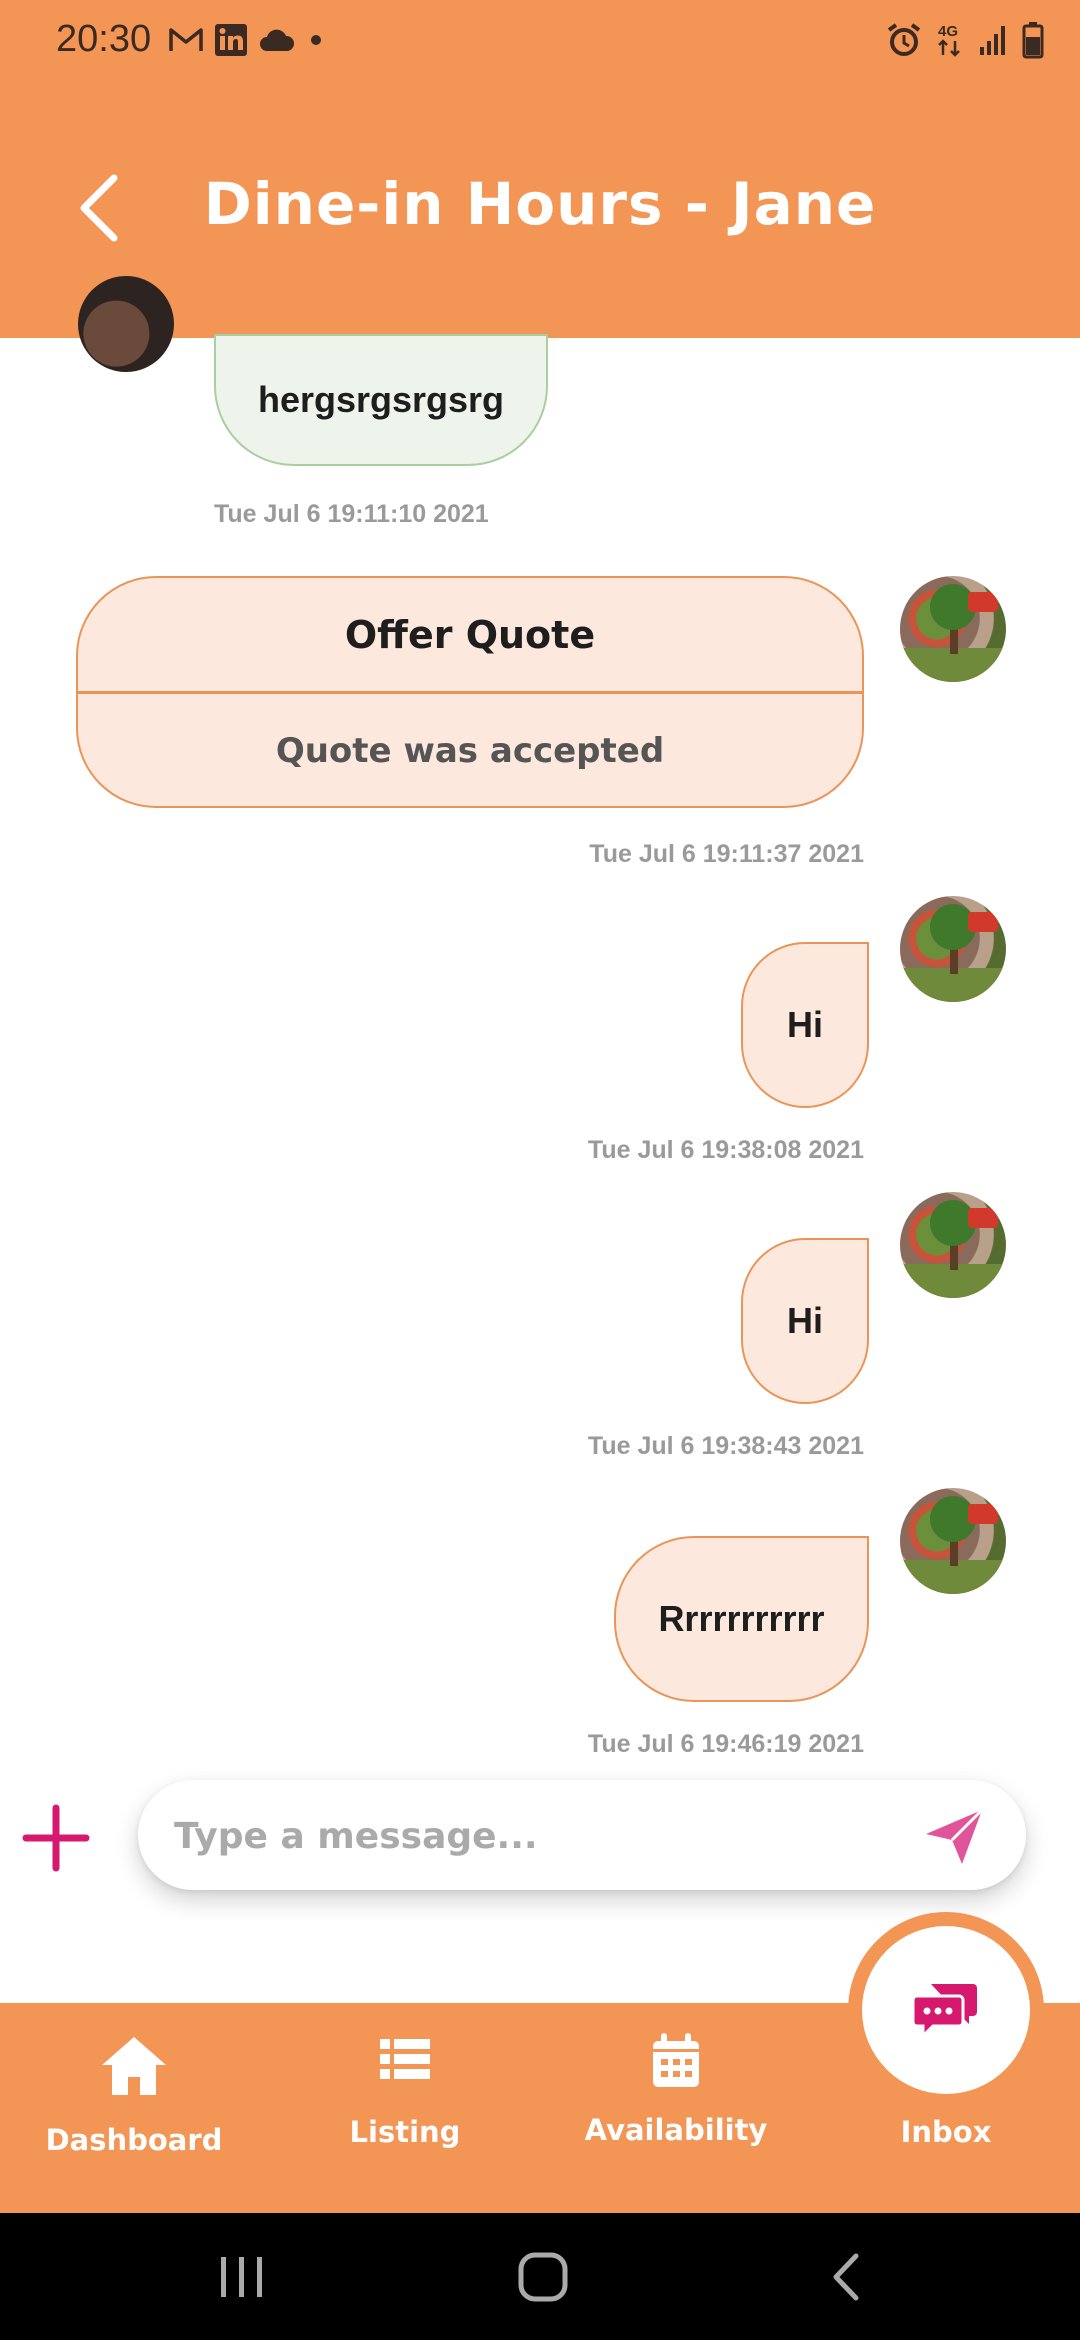 This screenshot has height=2340, width=1080. I want to click on message-composer, so click(582, 1836).